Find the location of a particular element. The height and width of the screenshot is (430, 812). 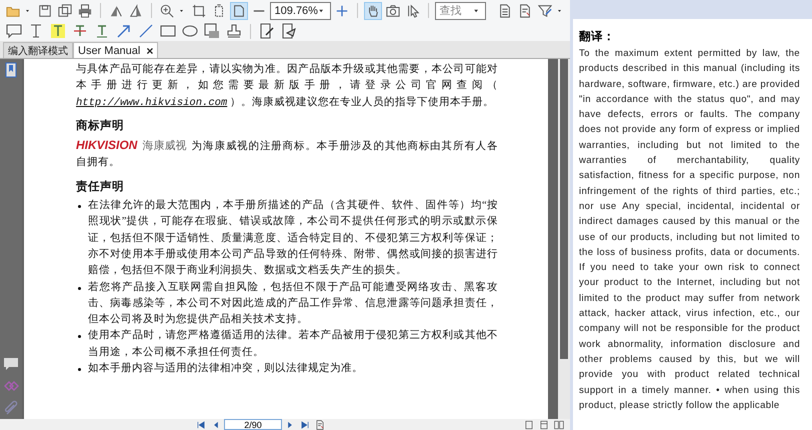

bullet-text: 如本手册内容与适用的法律相冲突，则以法律规定为准。 is located at coordinates (226, 368).